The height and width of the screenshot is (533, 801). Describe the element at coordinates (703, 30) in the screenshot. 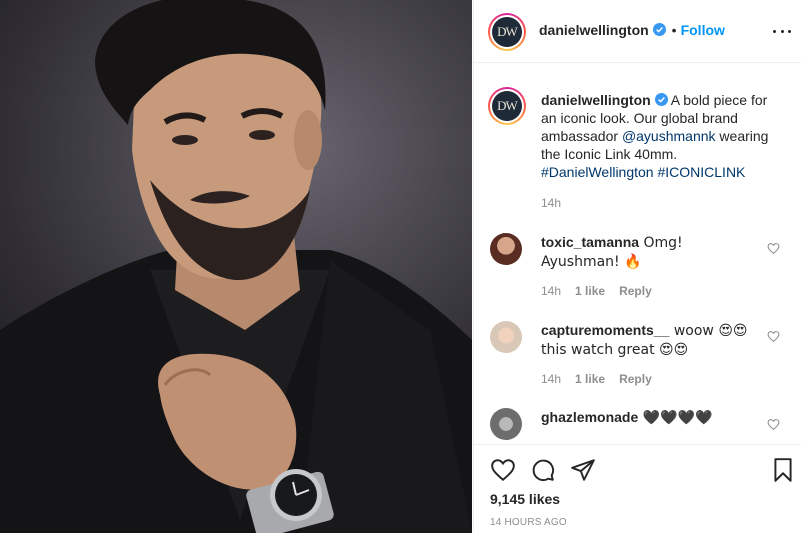

I see `follow-button: Follow` at that location.